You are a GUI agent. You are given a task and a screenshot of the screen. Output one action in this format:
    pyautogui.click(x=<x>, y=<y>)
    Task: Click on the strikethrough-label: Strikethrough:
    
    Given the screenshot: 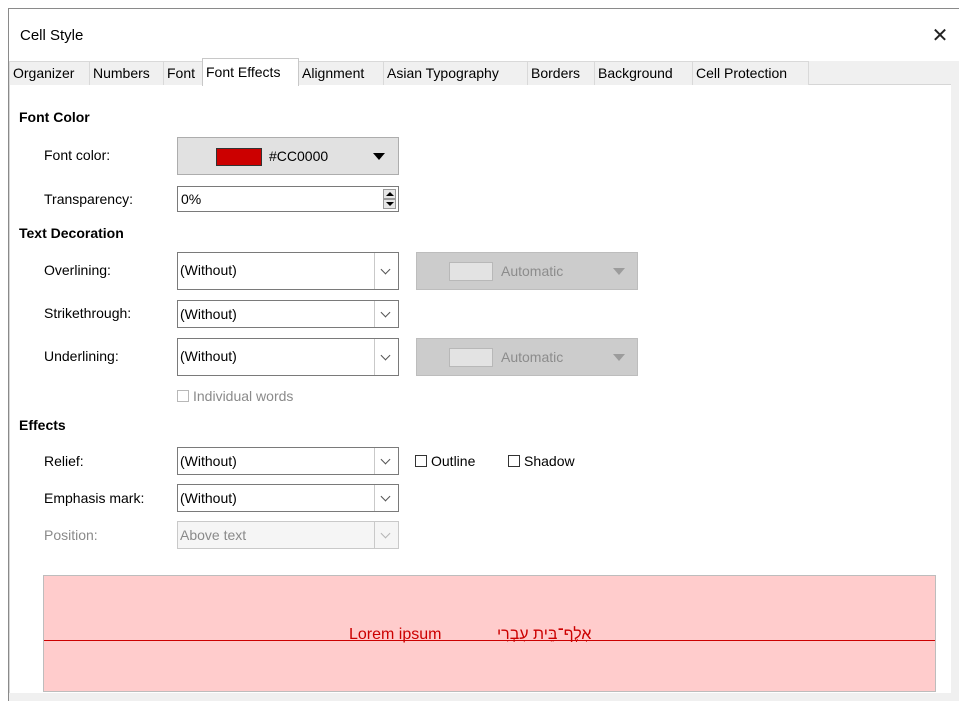 What is the action you would take?
    pyautogui.click(x=88, y=313)
    